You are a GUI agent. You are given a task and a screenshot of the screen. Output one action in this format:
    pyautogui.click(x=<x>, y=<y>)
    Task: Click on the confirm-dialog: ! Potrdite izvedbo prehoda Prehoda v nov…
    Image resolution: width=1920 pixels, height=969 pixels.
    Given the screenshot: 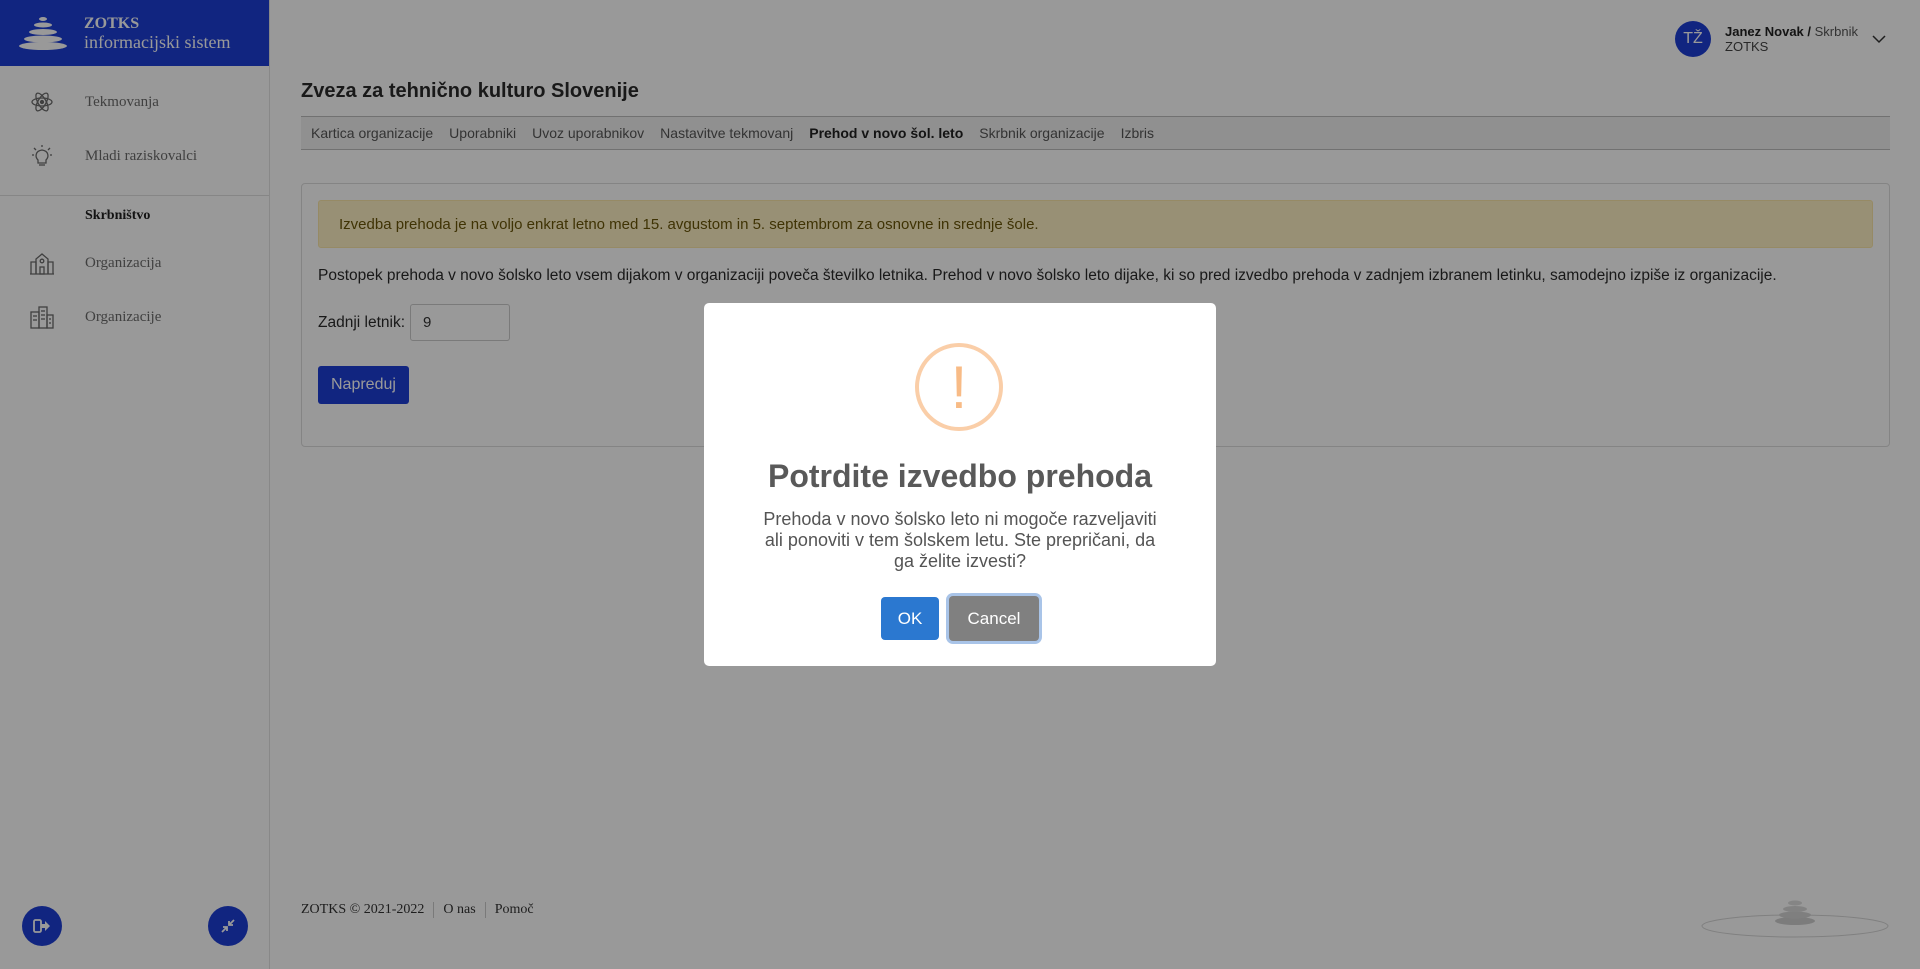 What is the action you would take?
    pyautogui.click(x=960, y=484)
    